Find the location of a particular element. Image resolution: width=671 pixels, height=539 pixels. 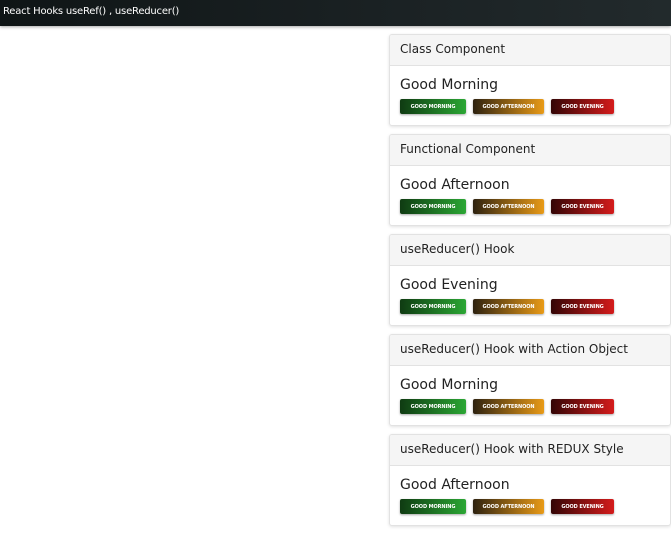

card-header: useReducer() Hook with Action Object is located at coordinates (530, 350).